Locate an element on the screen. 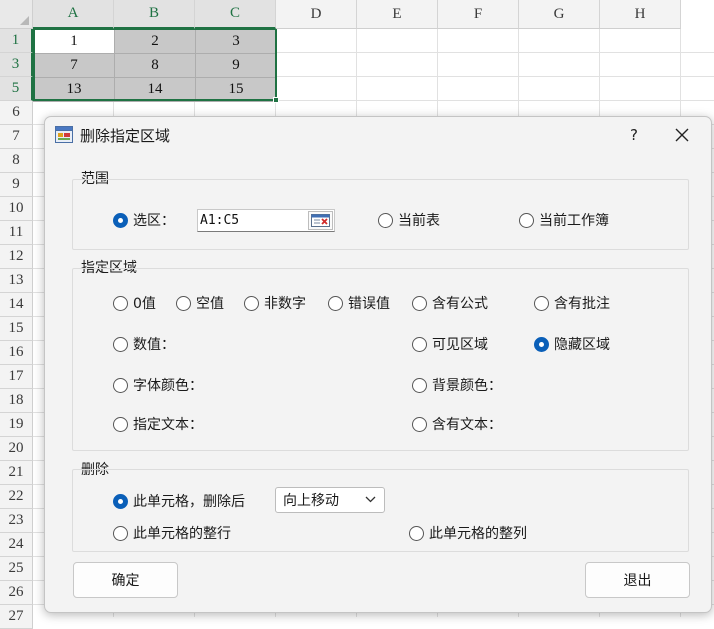 This screenshot has height=629, width=714. radio-label: 隐藏区域 is located at coordinates (582, 345).